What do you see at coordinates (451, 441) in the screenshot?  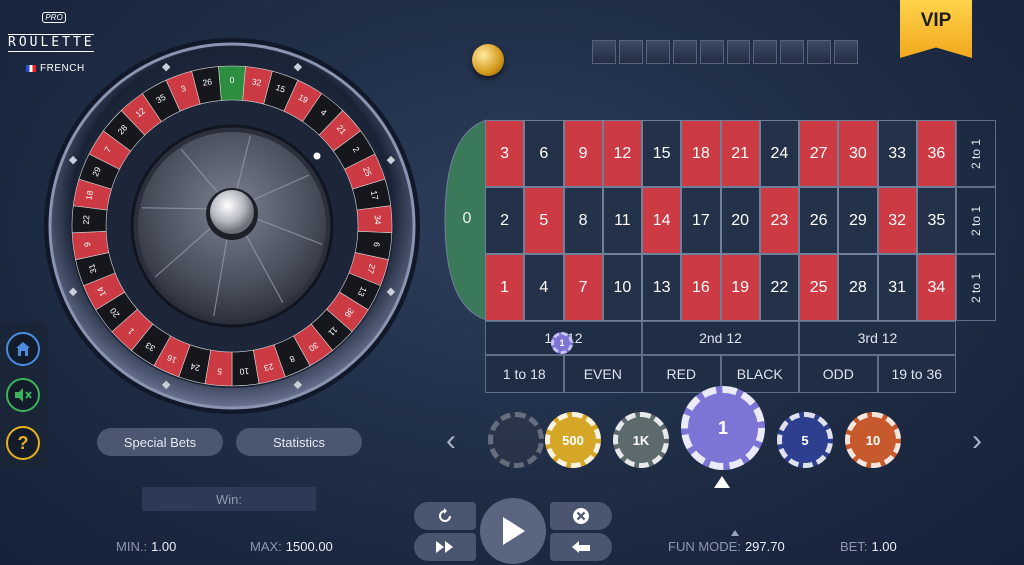 I see `chevron-left-icon: ‹` at bounding box center [451, 441].